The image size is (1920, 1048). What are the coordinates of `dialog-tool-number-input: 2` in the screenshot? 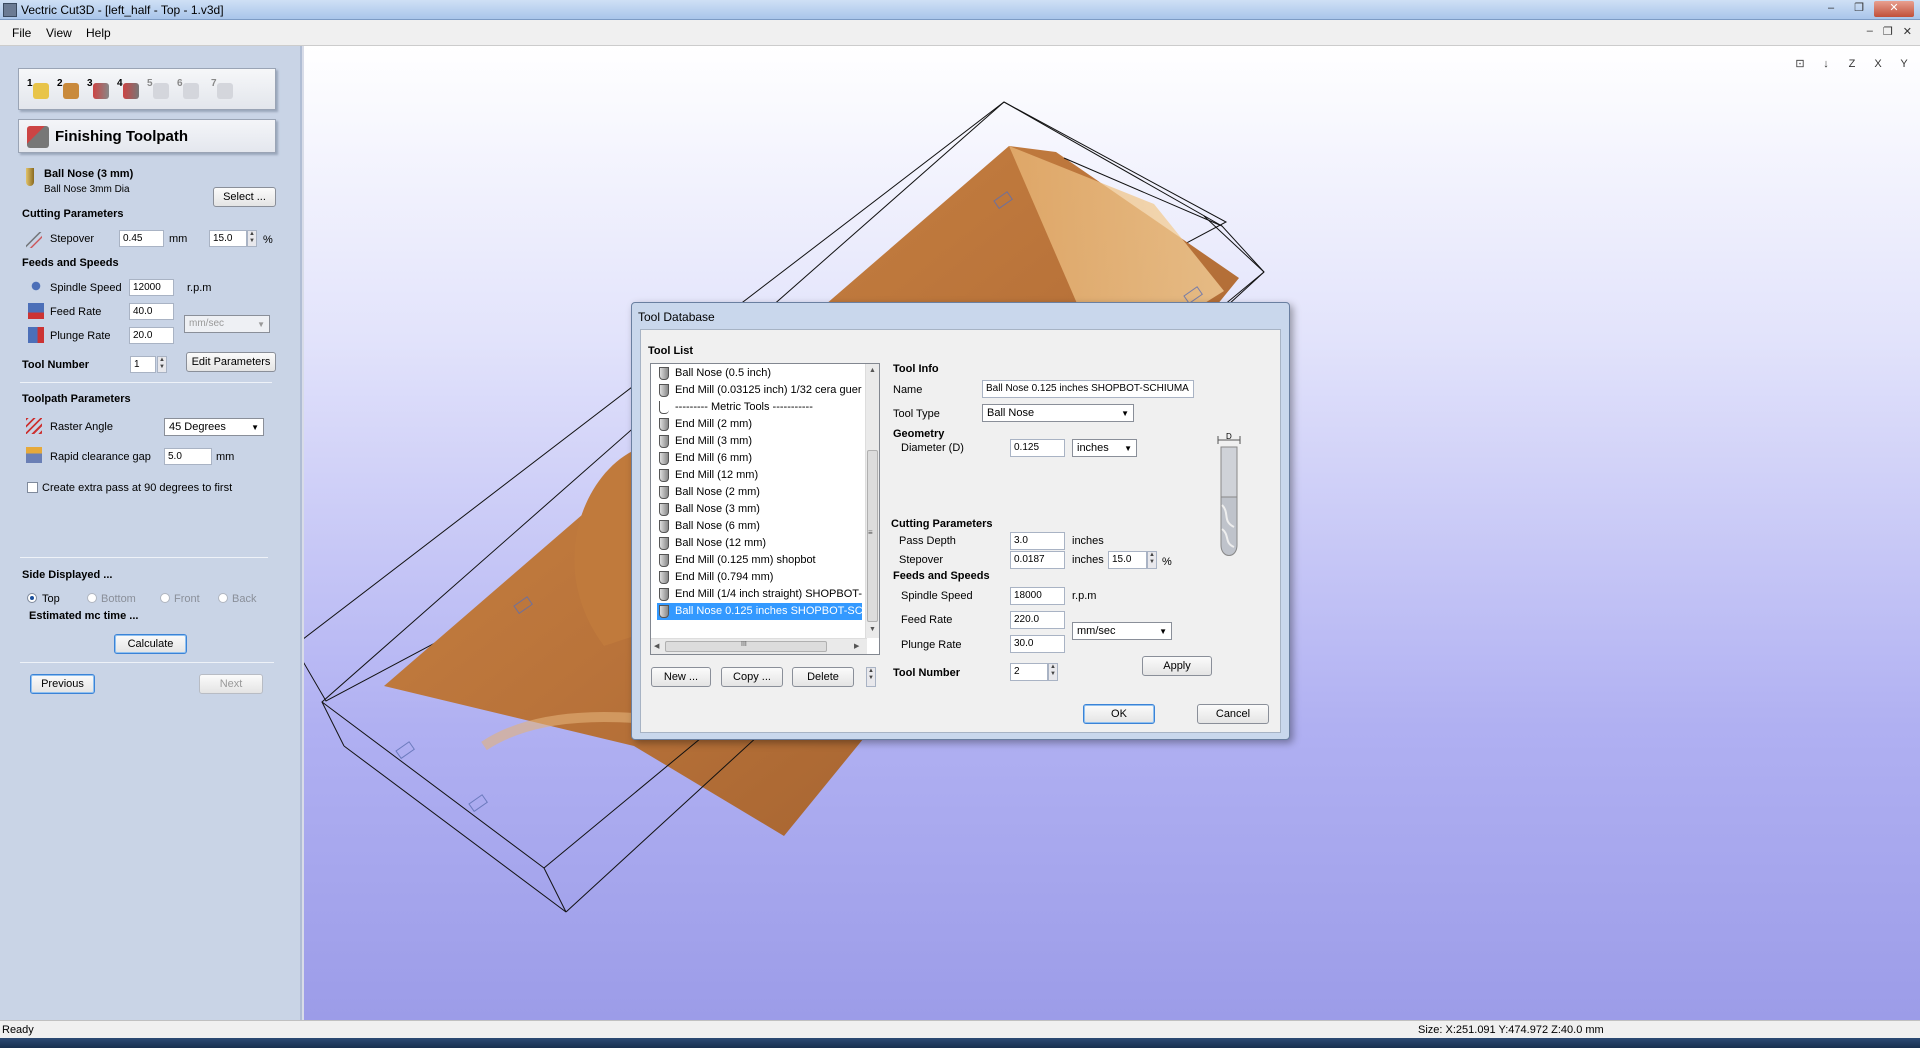 It's located at (1029, 672).